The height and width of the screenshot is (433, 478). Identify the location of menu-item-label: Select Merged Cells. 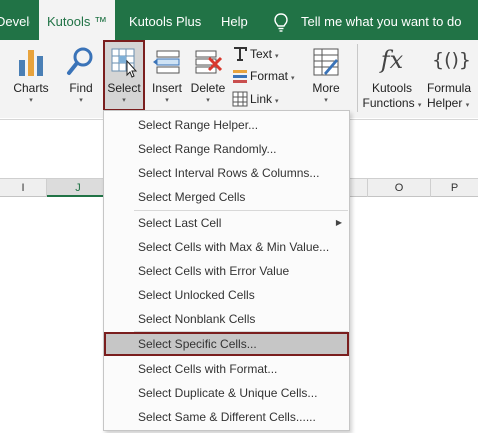
(192, 197).